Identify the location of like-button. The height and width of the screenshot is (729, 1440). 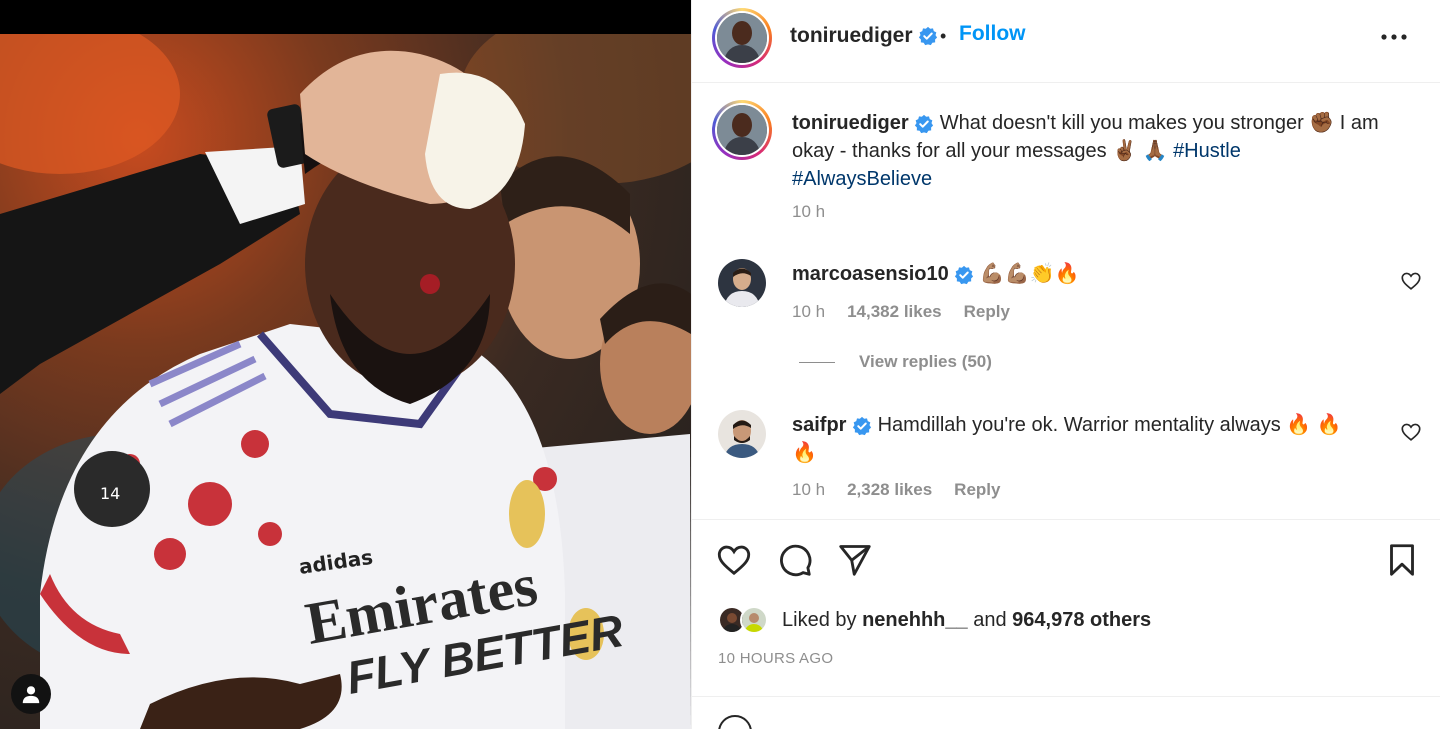
(734, 560).